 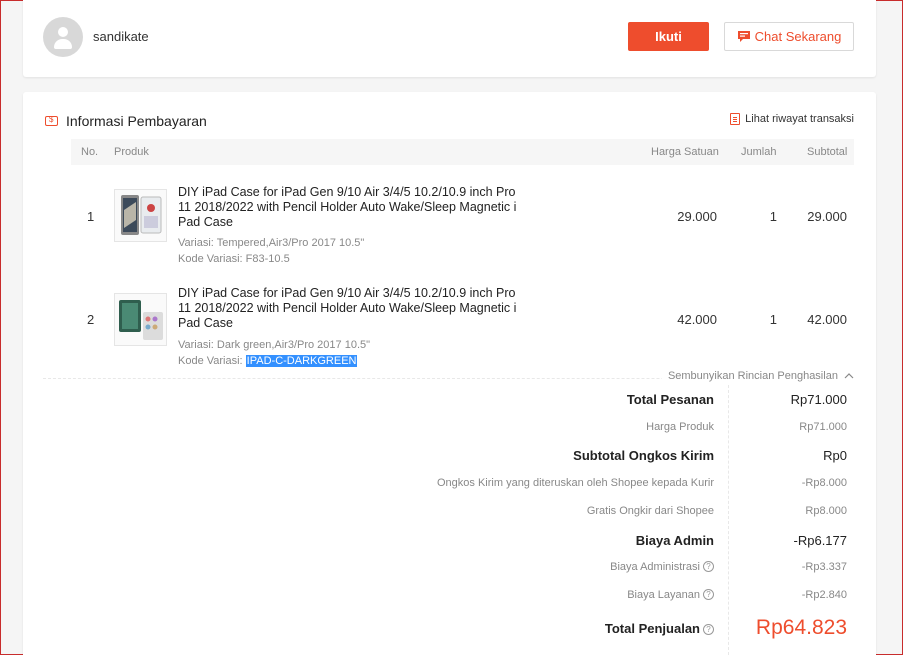 I want to click on unit-price: 29.000, so click(x=697, y=216).